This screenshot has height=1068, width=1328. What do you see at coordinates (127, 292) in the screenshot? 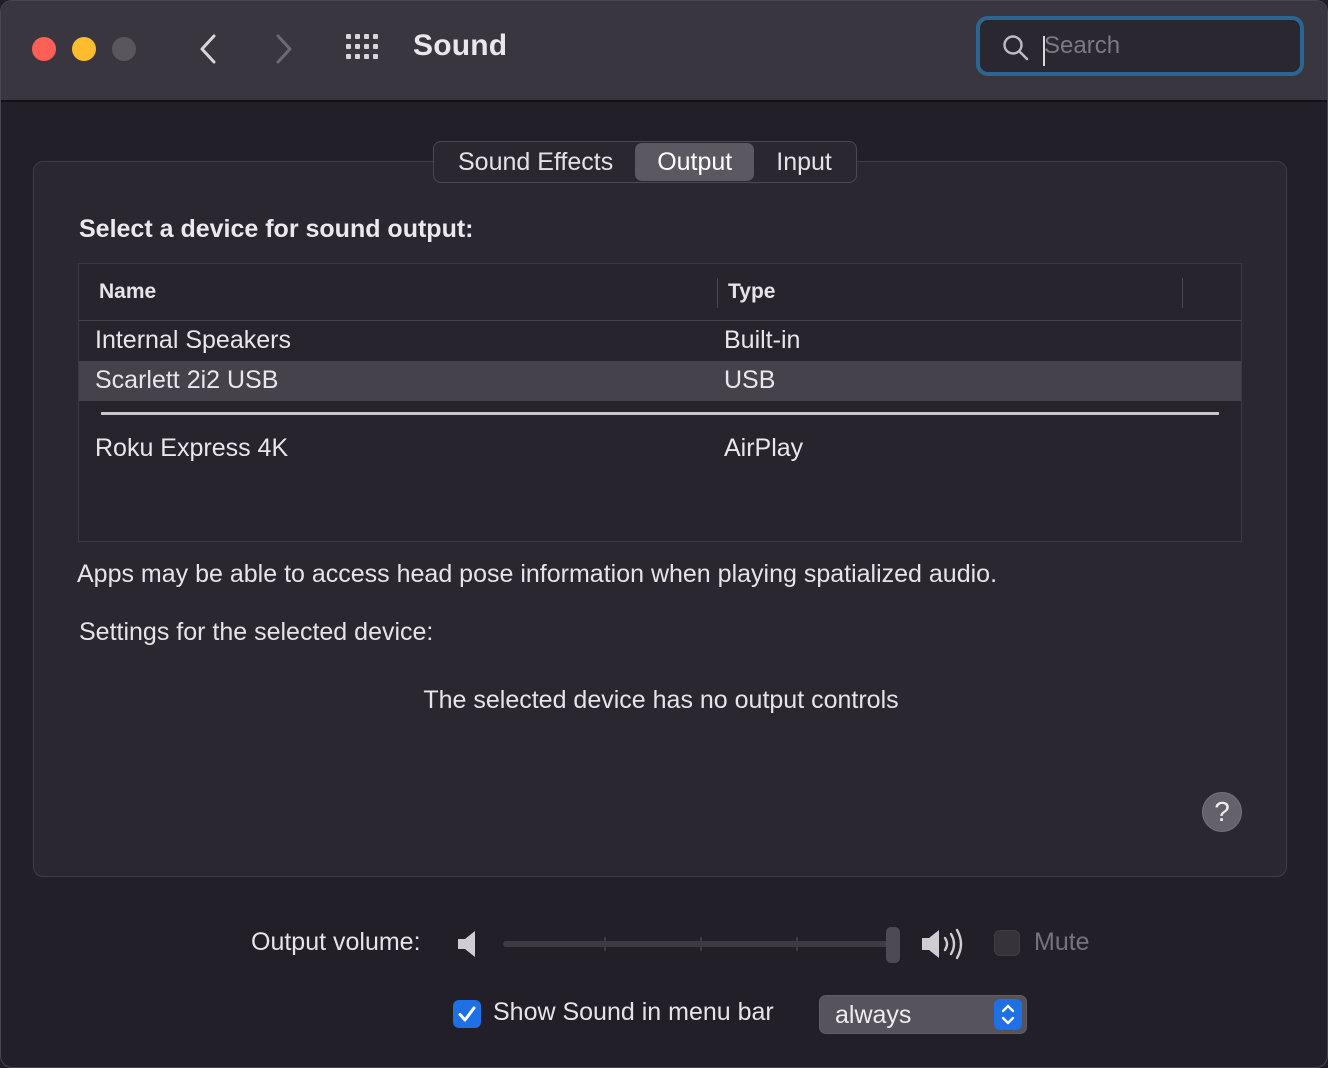
I see `column-header-name: Name` at bounding box center [127, 292].